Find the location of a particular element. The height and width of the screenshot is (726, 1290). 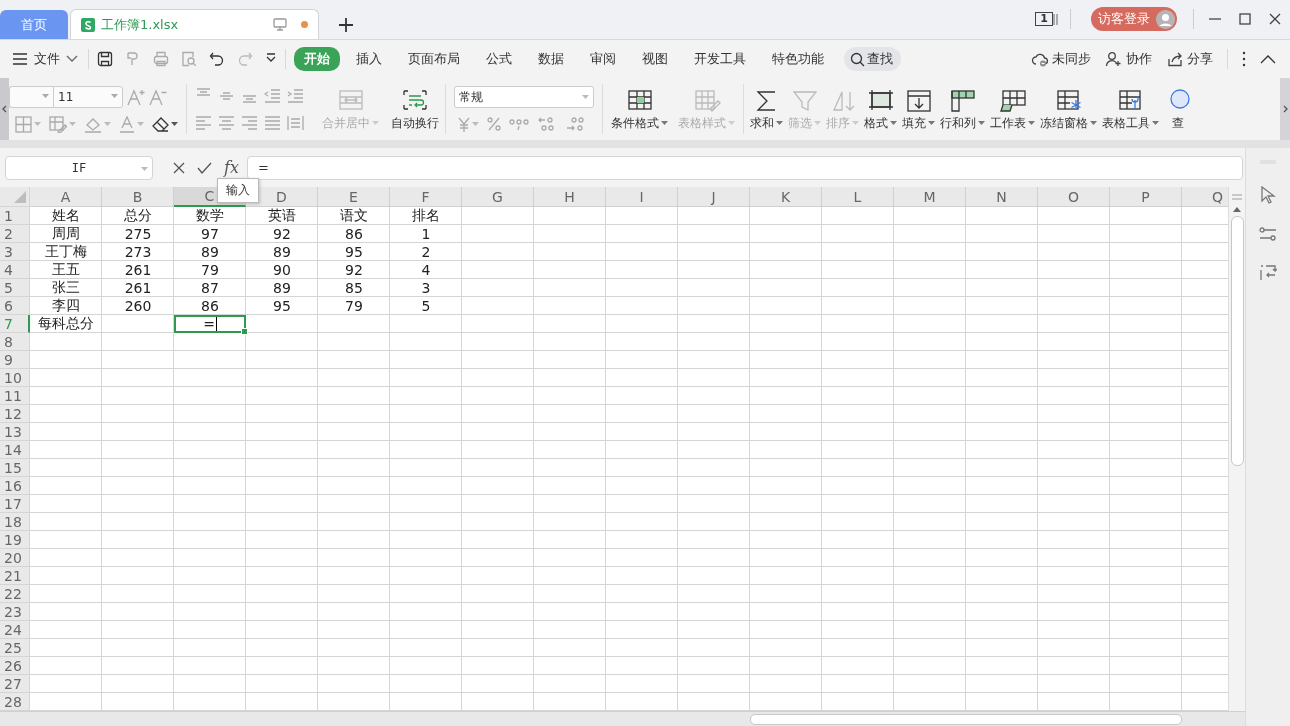

ribbon-tab: 公式 is located at coordinates (499, 59).